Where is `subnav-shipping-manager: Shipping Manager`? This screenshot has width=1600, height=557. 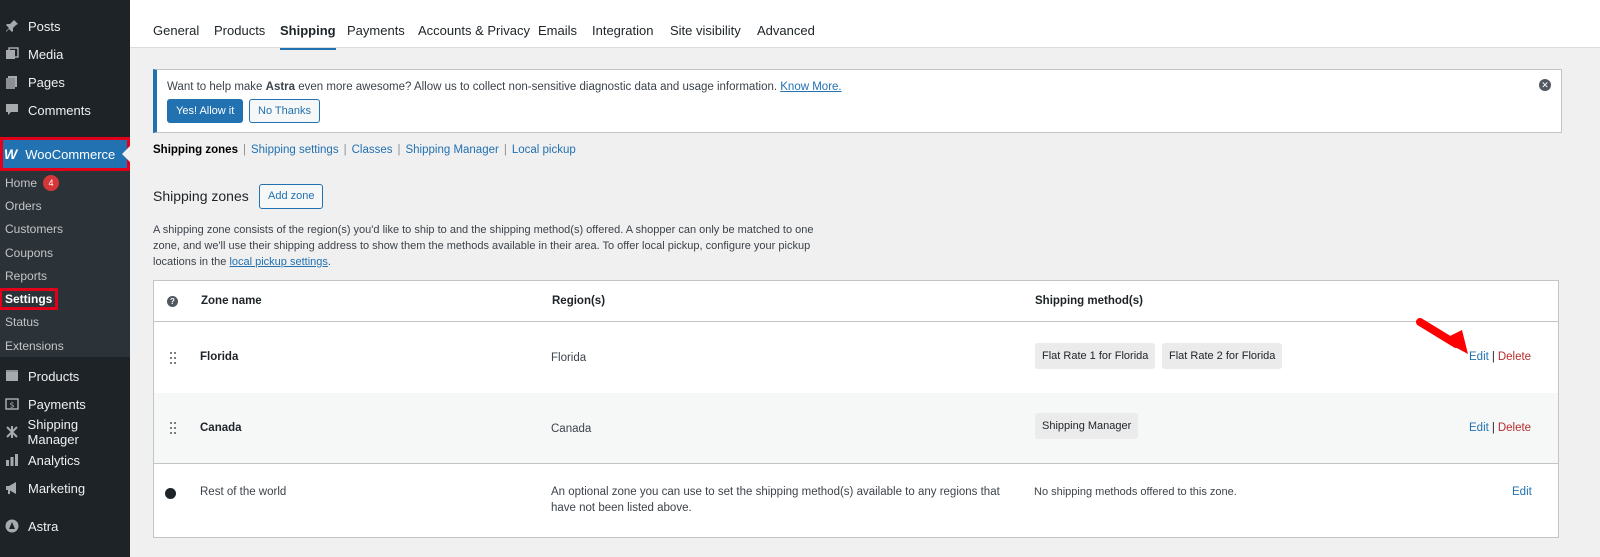
subnav-shipping-manager: Shipping Manager is located at coordinates (451, 150).